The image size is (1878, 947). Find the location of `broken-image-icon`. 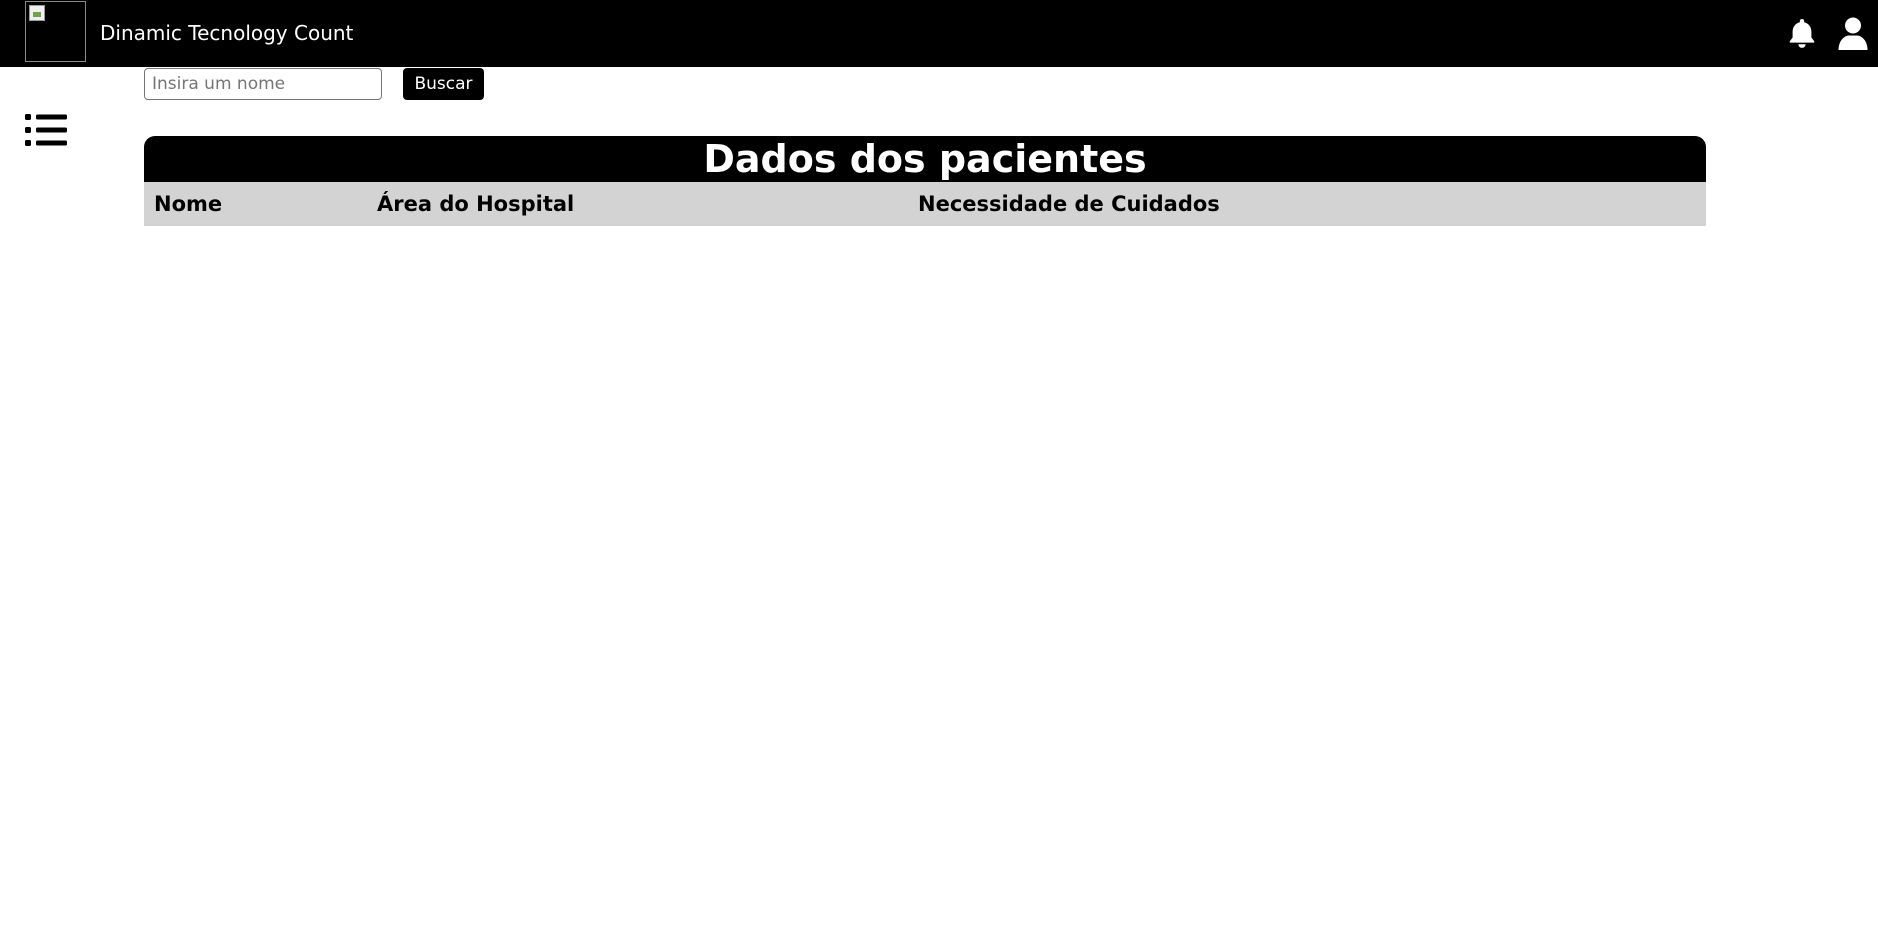

broken-image-icon is located at coordinates (37, 13).